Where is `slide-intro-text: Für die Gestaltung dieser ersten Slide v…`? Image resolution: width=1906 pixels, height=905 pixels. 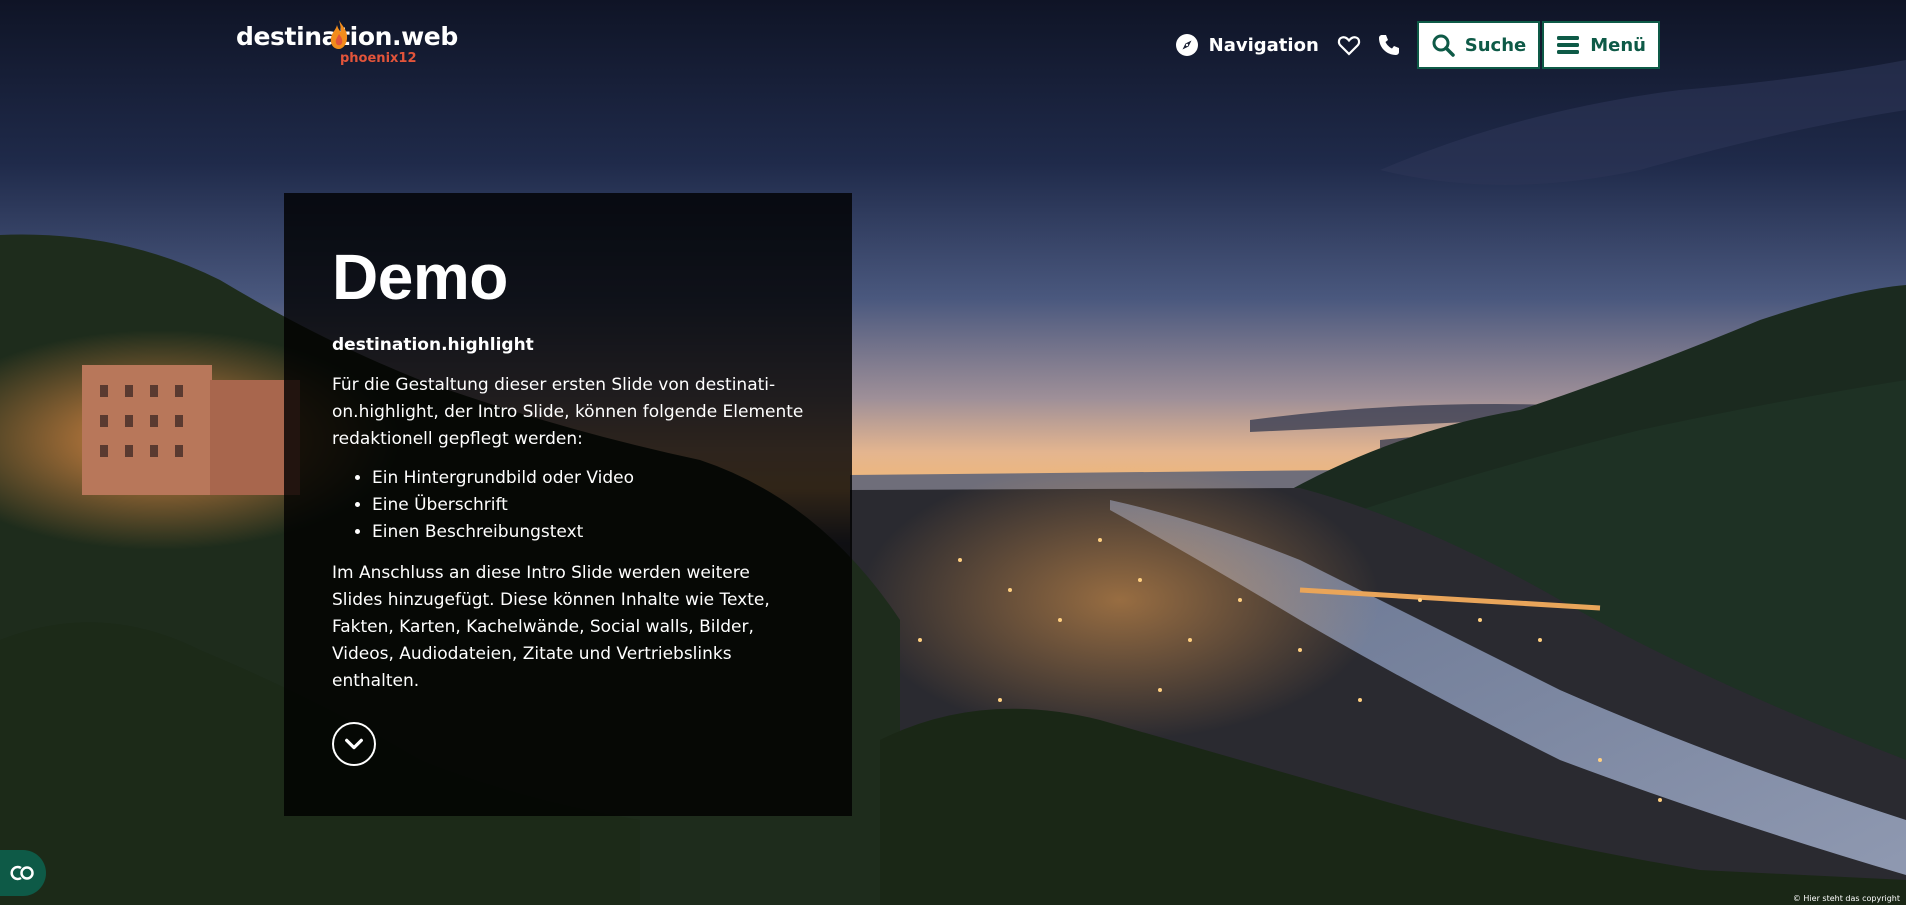 slide-intro-text: Für die Gestaltung dieser ersten Slide v… is located at coordinates (568, 412).